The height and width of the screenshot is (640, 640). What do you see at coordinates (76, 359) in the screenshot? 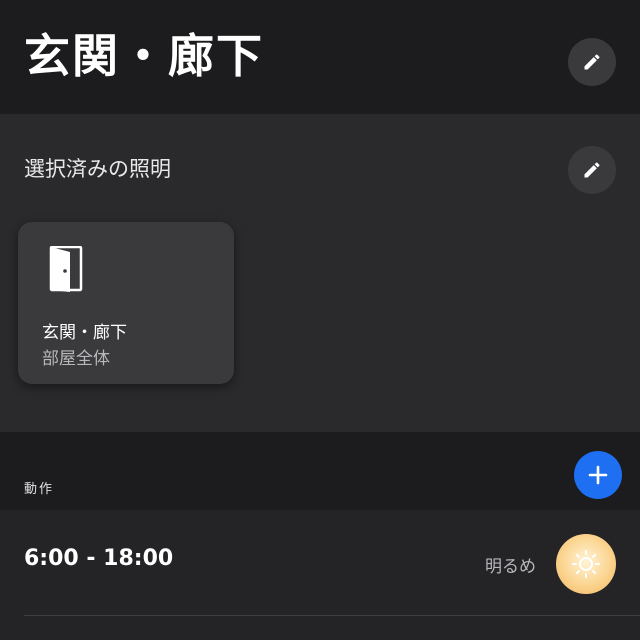
I see `card-subtitle: 部屋全体` at bounding box center [76, 359].